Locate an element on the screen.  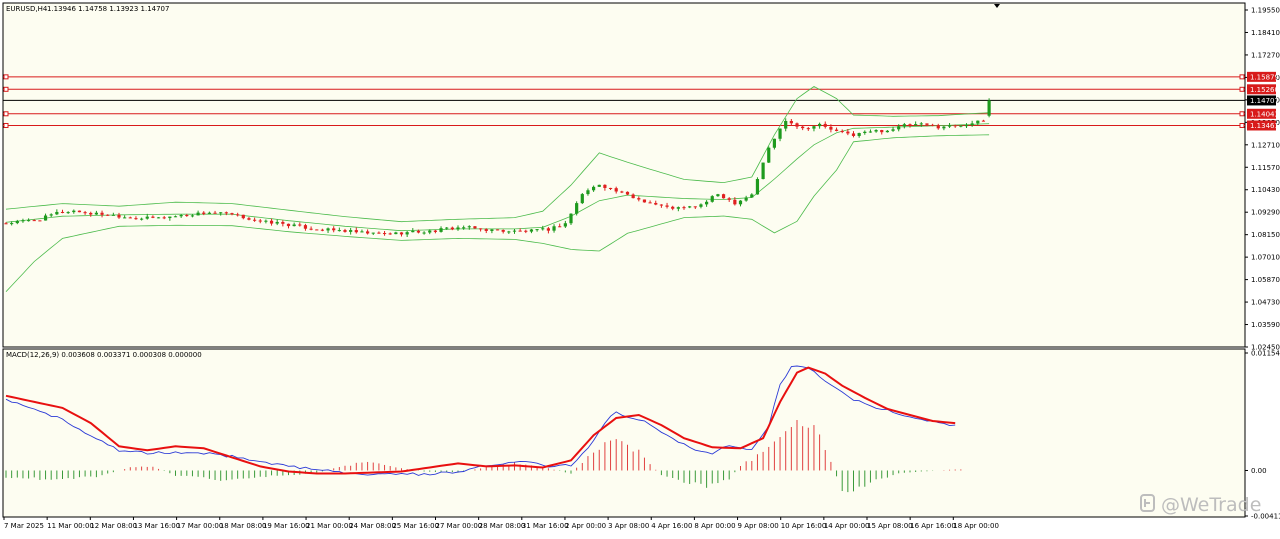
y-tick-label: 1.18410 is located at coordinates (1265, 33).